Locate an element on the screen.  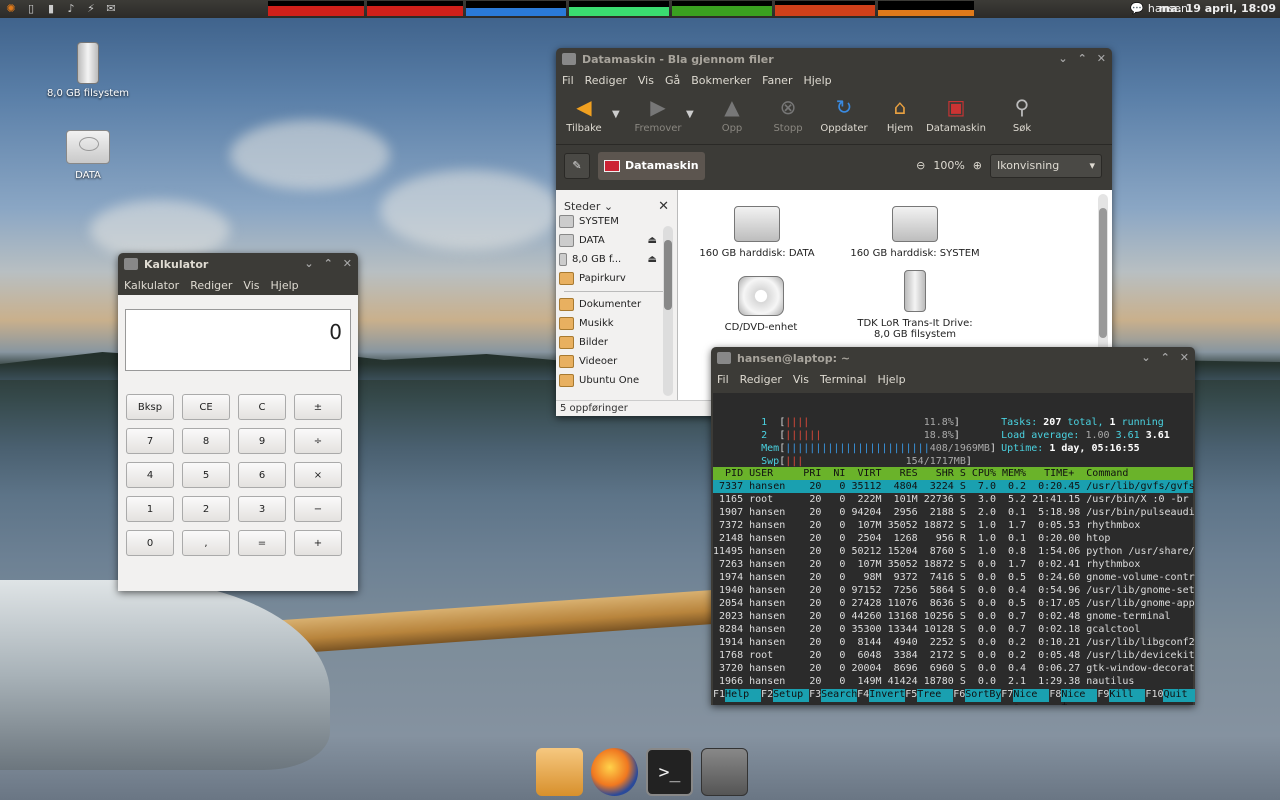
phone-tray-icon: ▮ is located at coordinates (51, 9).